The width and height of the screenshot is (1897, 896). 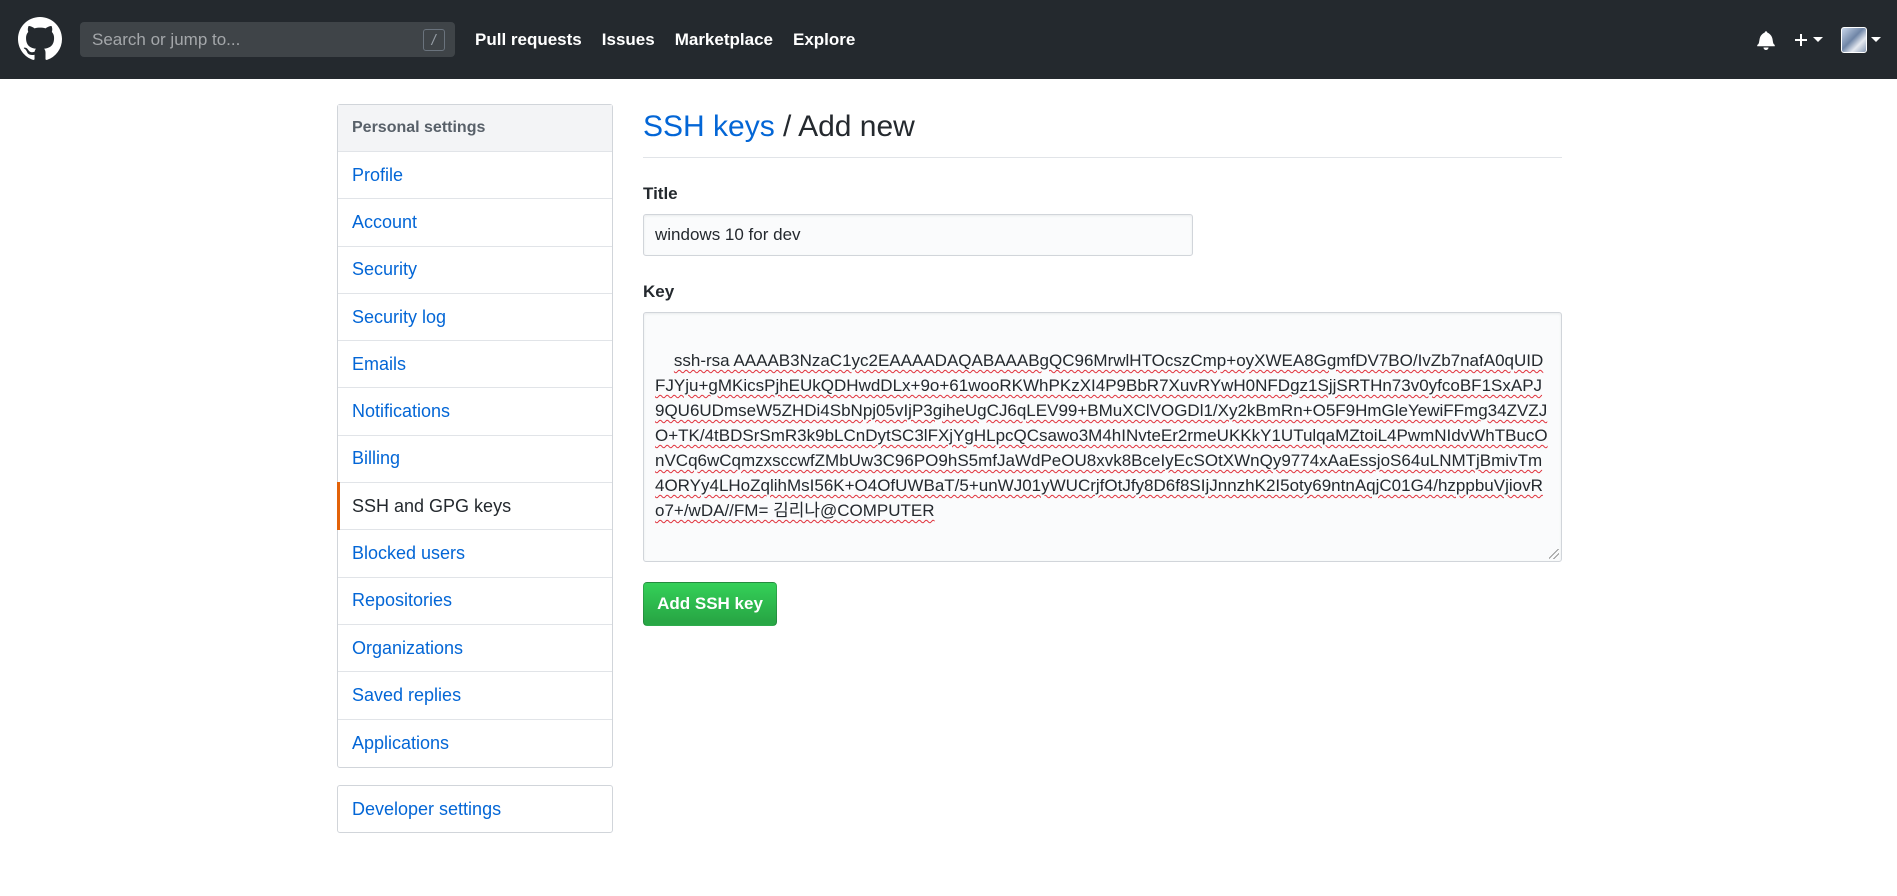 What do you see at coordinates (659, 291) in the screenshot?
I see `key-label: Key` at bounding box center [659, 291].